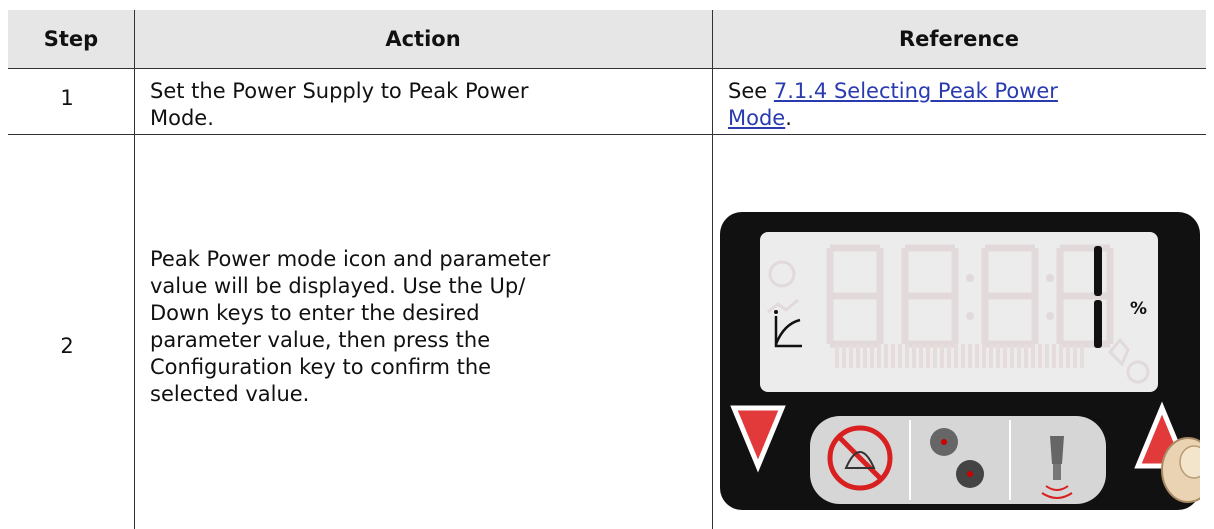  I want to click on step-number: 1, so click(67, 98).